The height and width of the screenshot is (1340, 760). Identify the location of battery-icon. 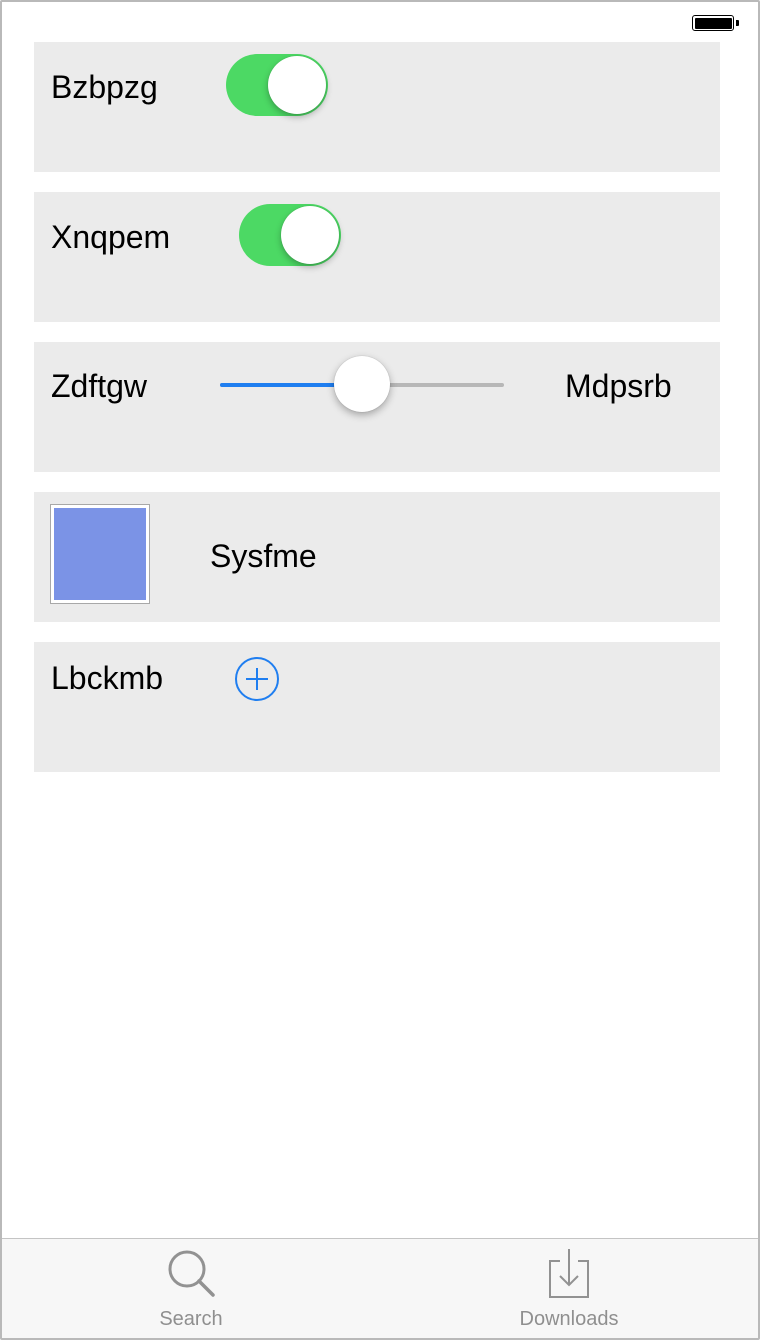
(713, 23).